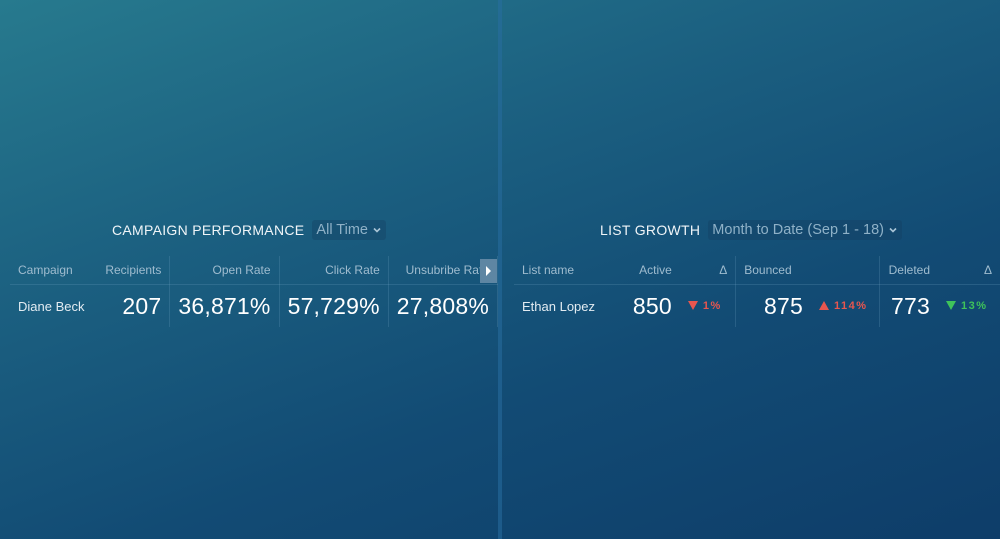  What do you see at coordinates (224, 270) in the screenshot?
I see `column-header-open-rate: Open Rate` at bounding box center [224, 270].